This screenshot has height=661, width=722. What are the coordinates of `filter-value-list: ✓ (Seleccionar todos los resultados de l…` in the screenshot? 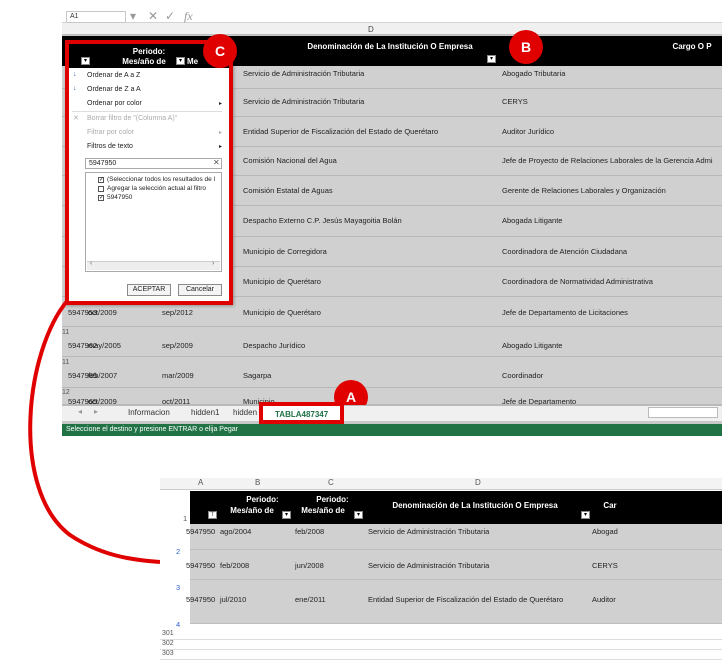 It's located at (153, 222).